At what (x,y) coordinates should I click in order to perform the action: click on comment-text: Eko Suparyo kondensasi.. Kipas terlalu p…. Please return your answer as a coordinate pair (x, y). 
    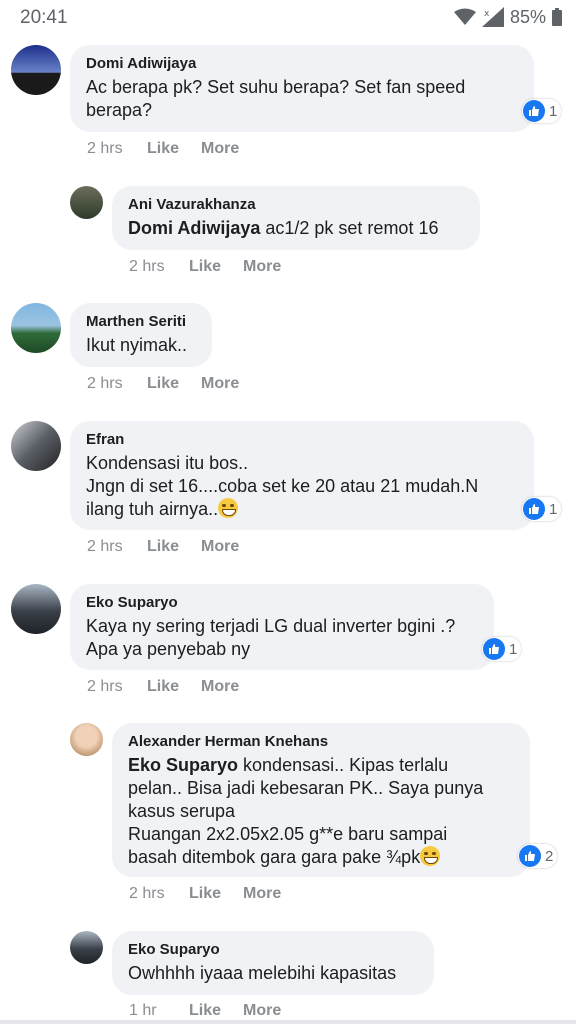
    Looking at the image, I should click on (321, 811).